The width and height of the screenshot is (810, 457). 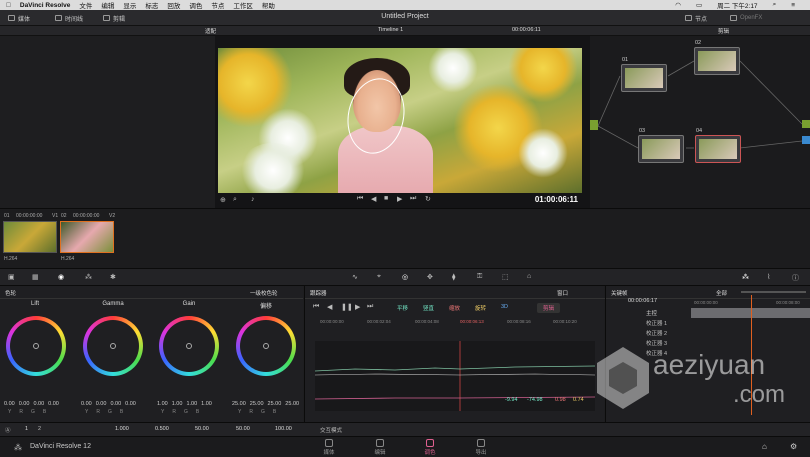 What do you see at coordinates (651, 313) in the screenshot?
I see `row-master: 主控` at bounding box center [651, 313].